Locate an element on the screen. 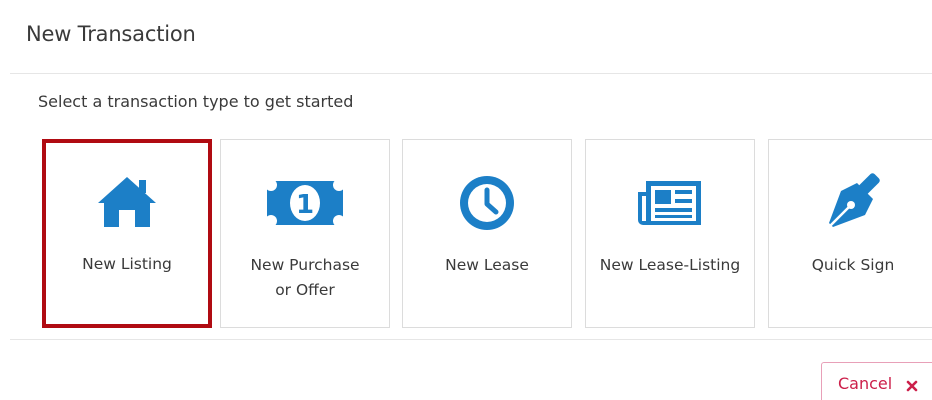 This screenshot has height=400, width=932. house-icon is located at coordinates (127, 202).